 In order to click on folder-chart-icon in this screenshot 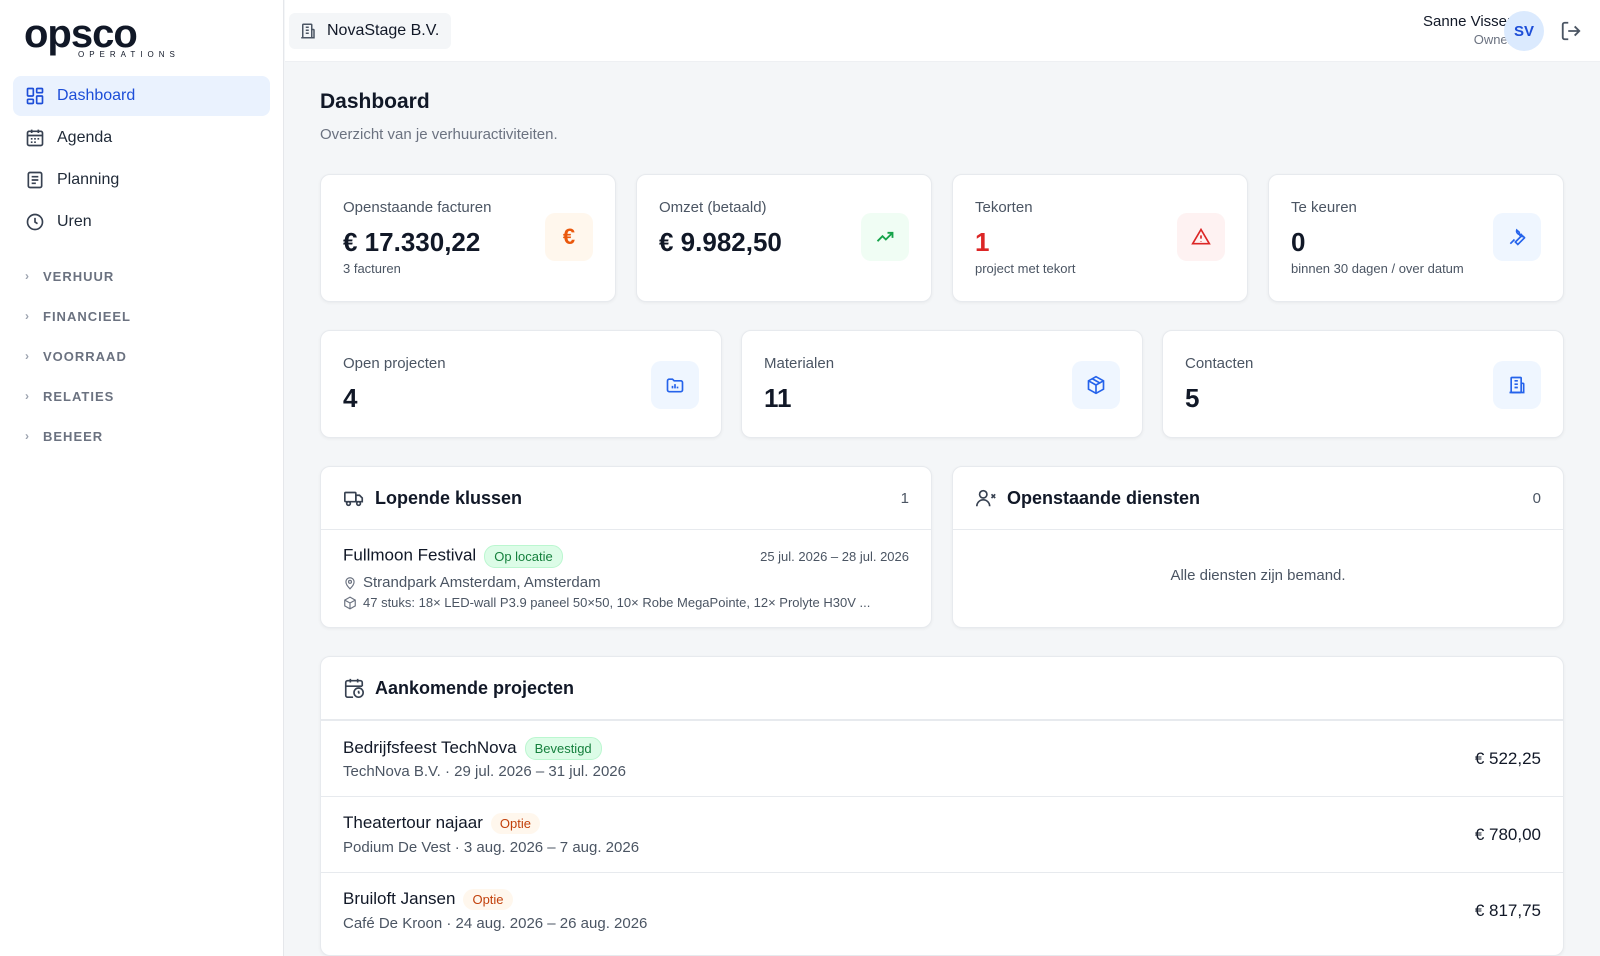, I will do `click(675, 385)`.